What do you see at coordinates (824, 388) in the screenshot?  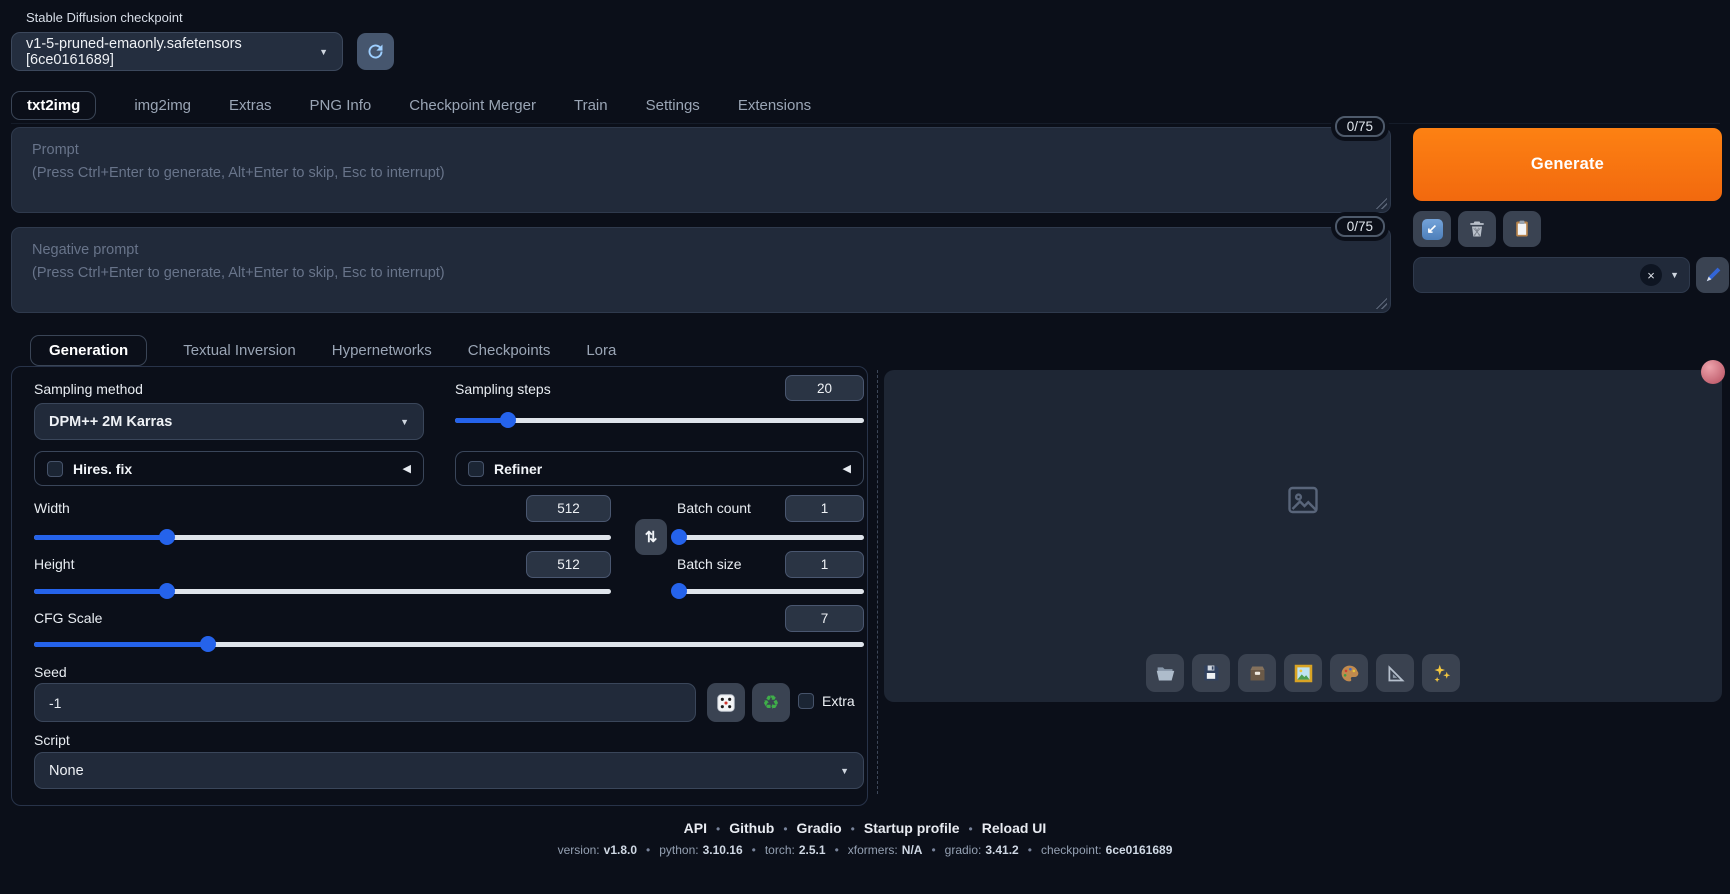 I see `sampling-steps-value` at bounding box center [824, 388].